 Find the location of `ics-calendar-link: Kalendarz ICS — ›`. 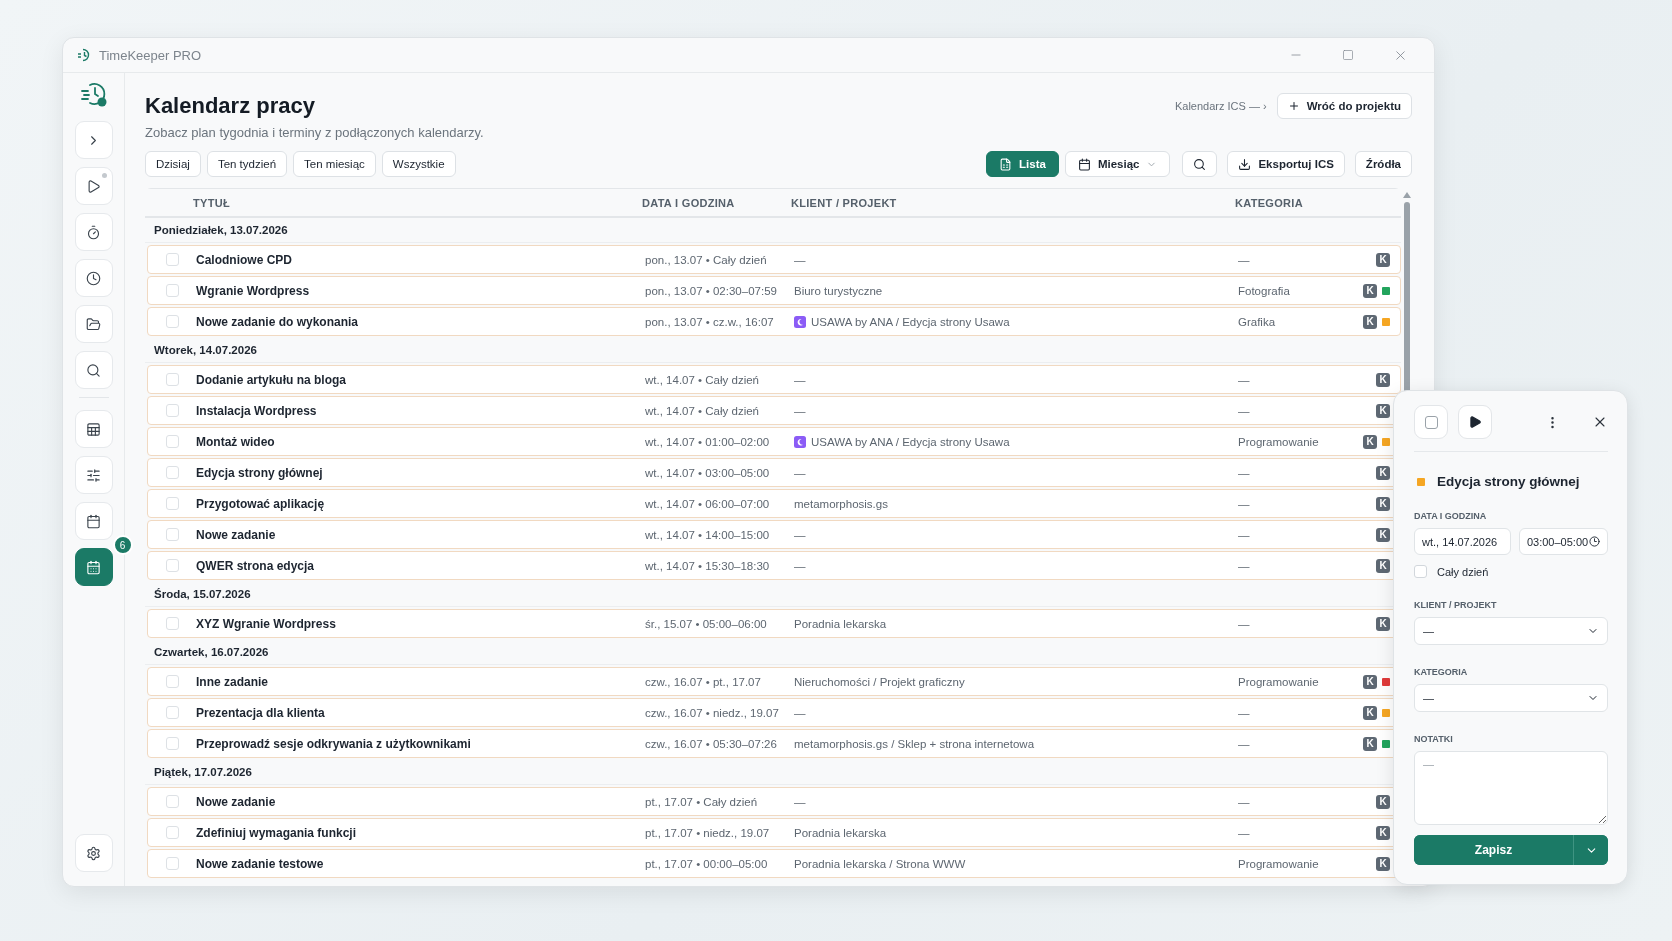

ics-calendar-link: Kalendarz ICS — › is located at coordinates (1220, 106).